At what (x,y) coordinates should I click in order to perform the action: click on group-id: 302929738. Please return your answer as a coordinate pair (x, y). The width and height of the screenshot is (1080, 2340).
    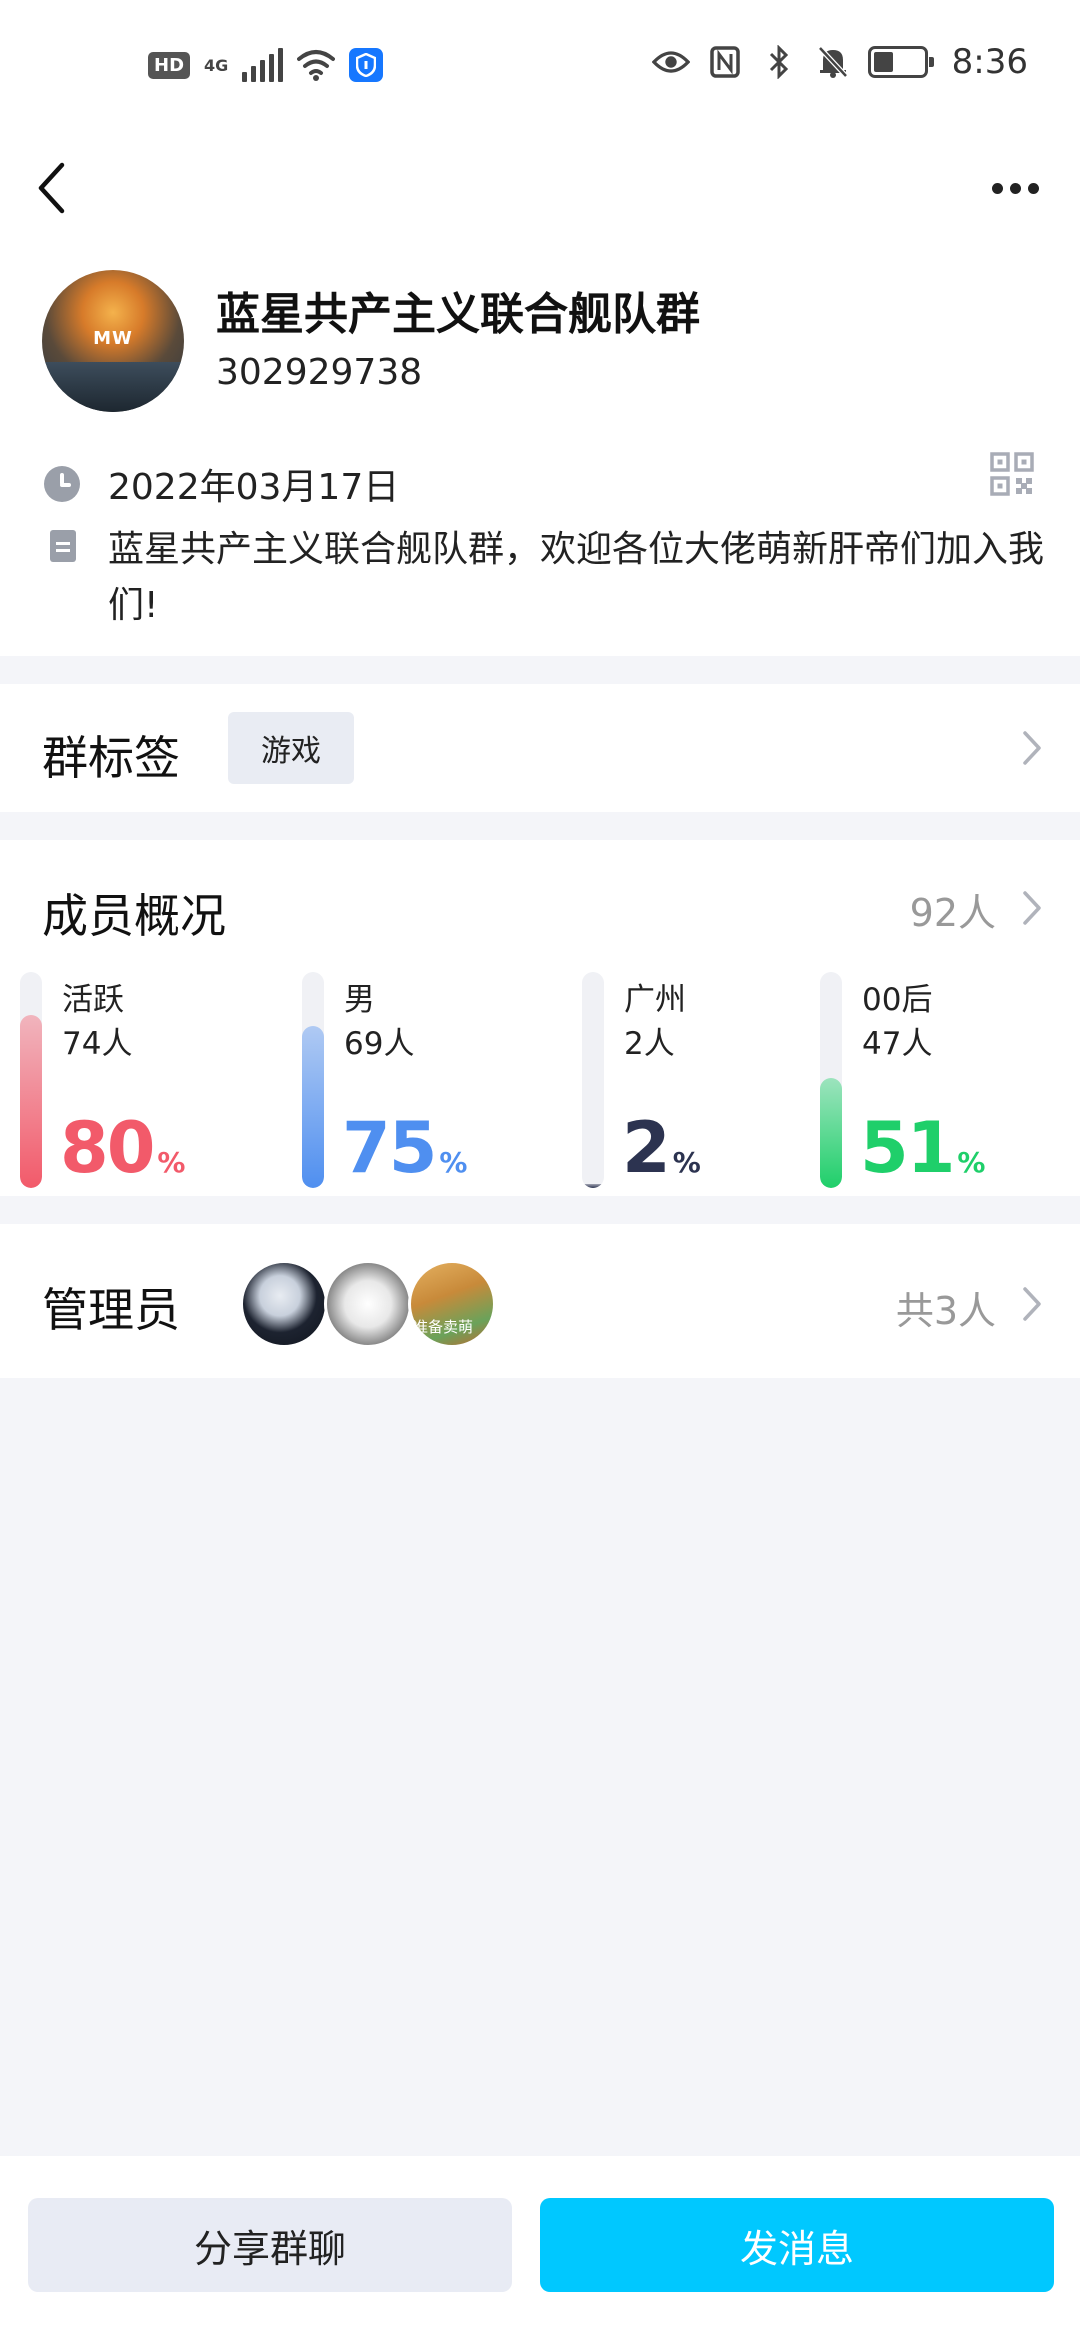
    Looking at the image, I should click on (319, 372).